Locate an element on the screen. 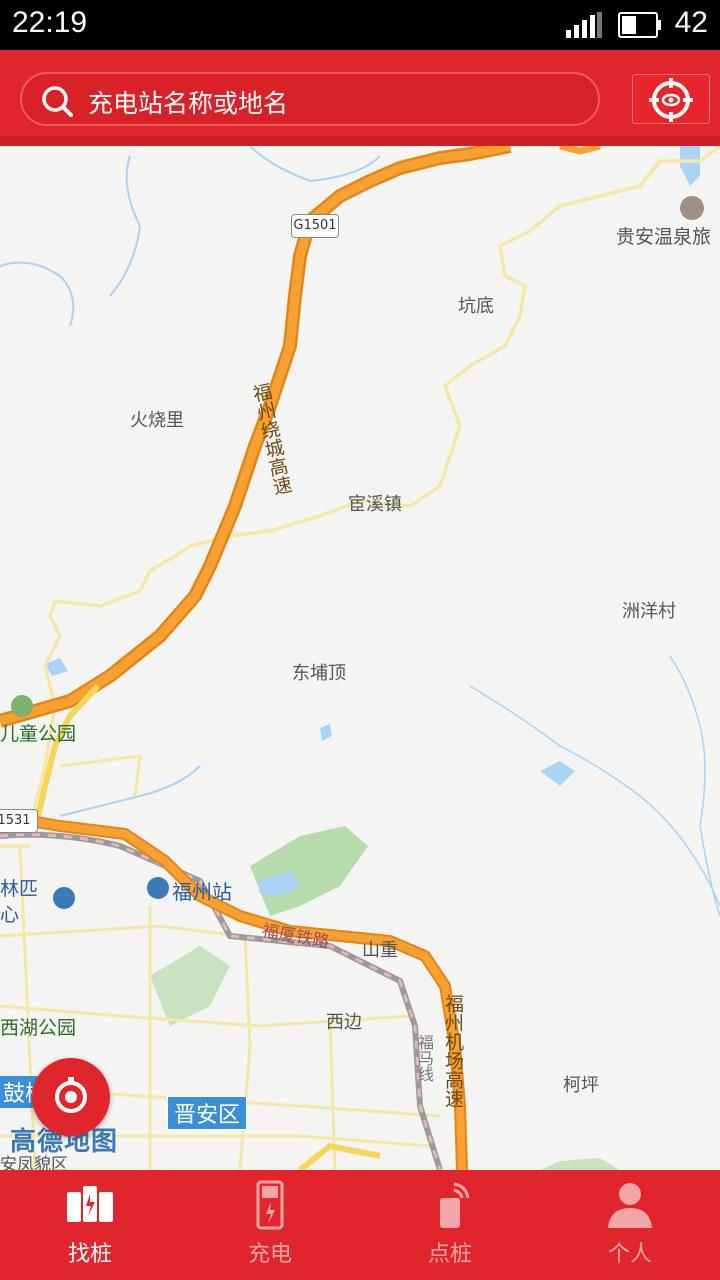 The width and height of the screenshot is (720, 1280). scan-button is located at coordinates (71, 1097).